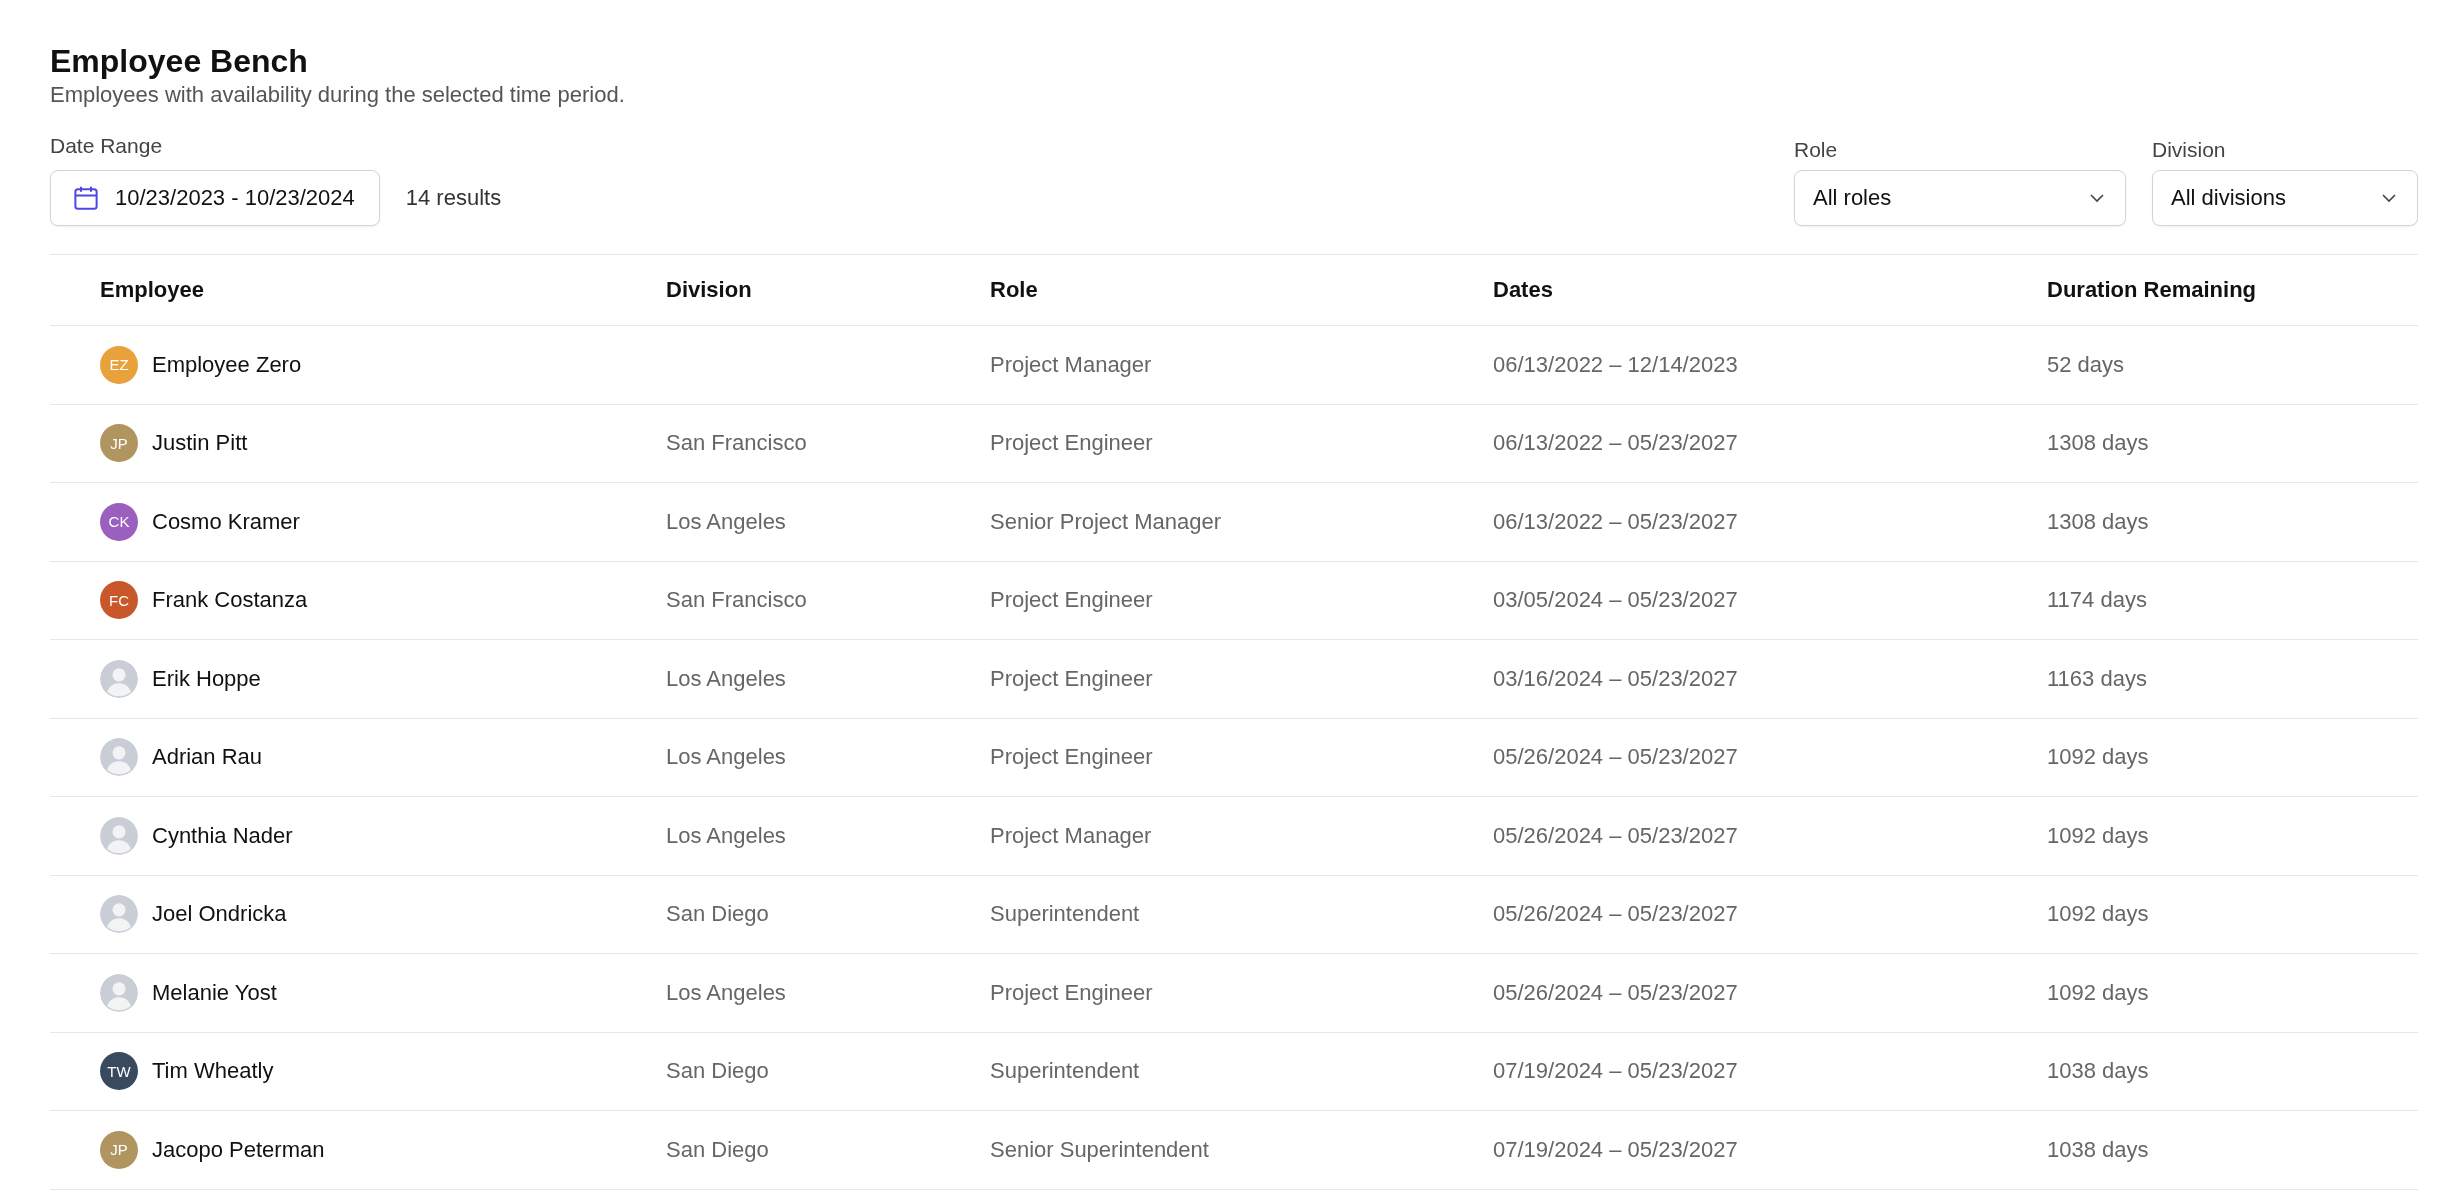 This screenshot has width=2440, height=1202. What do you see at coordinates (179, 61) in the screenshot?
I see `page-title: Employee Bench` at bounding box center [179, 61].